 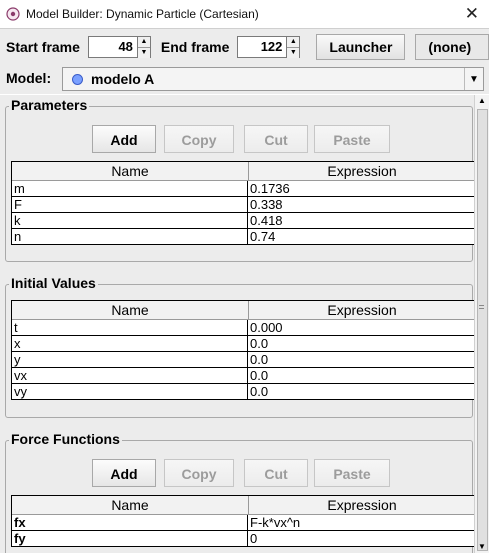 I want to click on table-row: n 0.74, so click(x=243, y=236).